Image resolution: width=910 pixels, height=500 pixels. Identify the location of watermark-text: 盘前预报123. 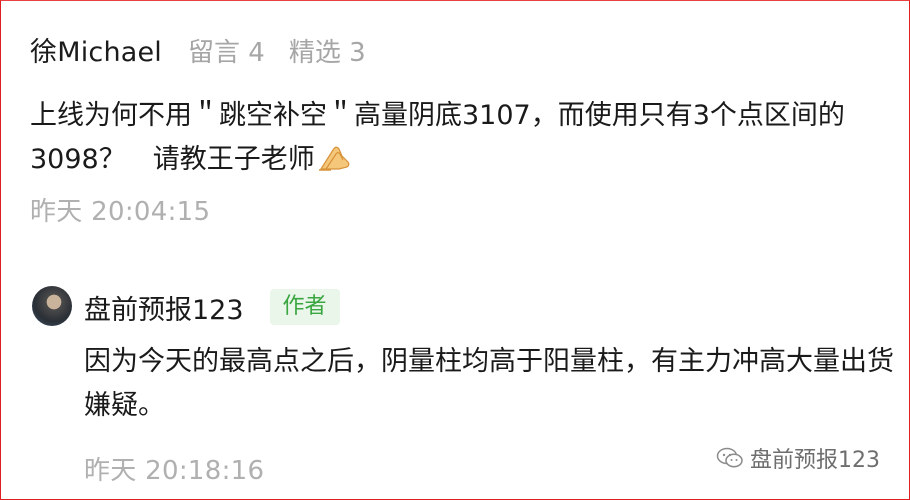
(815, 460).